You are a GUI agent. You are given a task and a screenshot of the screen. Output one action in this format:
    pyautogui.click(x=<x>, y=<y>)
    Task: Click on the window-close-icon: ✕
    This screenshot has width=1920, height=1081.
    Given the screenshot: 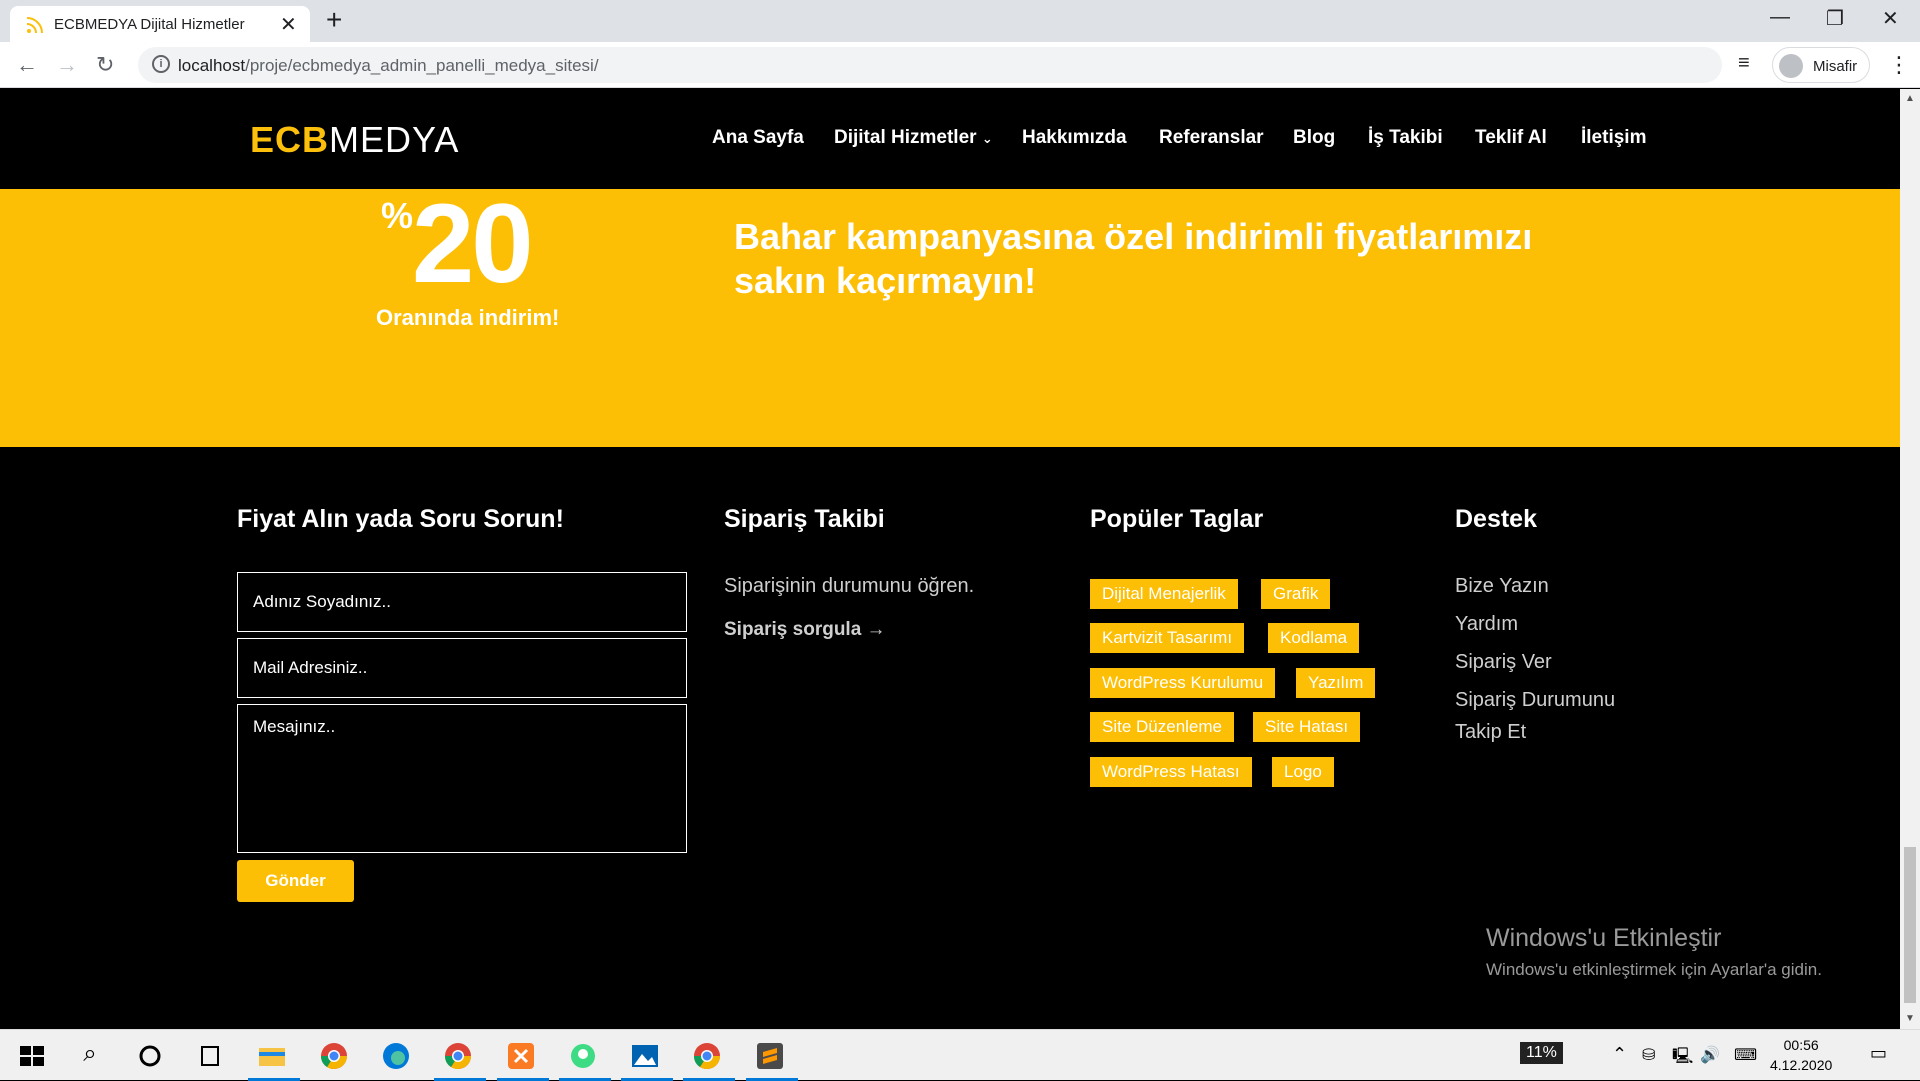 What is the action you would take?
    pyautogui.click(x=1890, y=18)
    